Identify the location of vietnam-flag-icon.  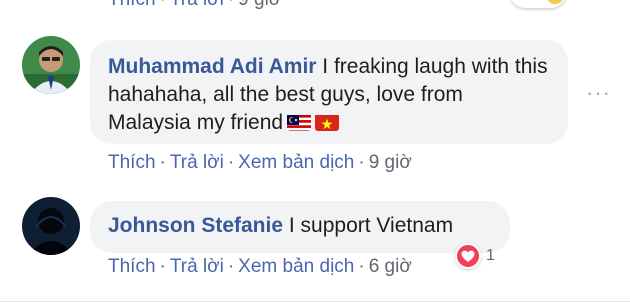
(327, 122).